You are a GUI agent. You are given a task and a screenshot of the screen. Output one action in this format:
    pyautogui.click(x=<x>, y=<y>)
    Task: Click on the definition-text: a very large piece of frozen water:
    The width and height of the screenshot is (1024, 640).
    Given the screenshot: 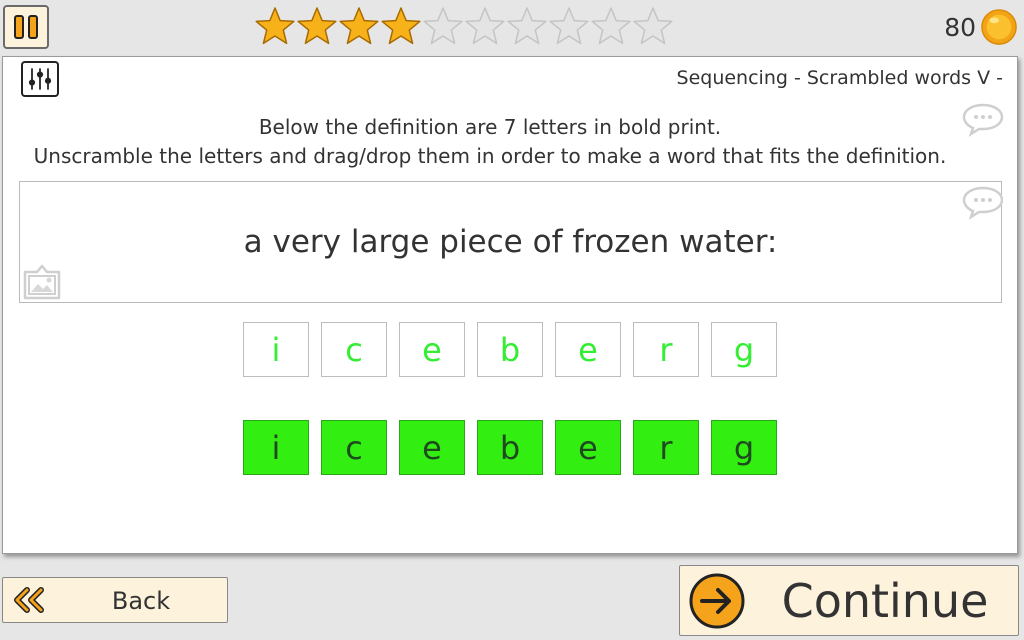 What is the action you would take?
    pyautogui.click(x=510, y=242)
    